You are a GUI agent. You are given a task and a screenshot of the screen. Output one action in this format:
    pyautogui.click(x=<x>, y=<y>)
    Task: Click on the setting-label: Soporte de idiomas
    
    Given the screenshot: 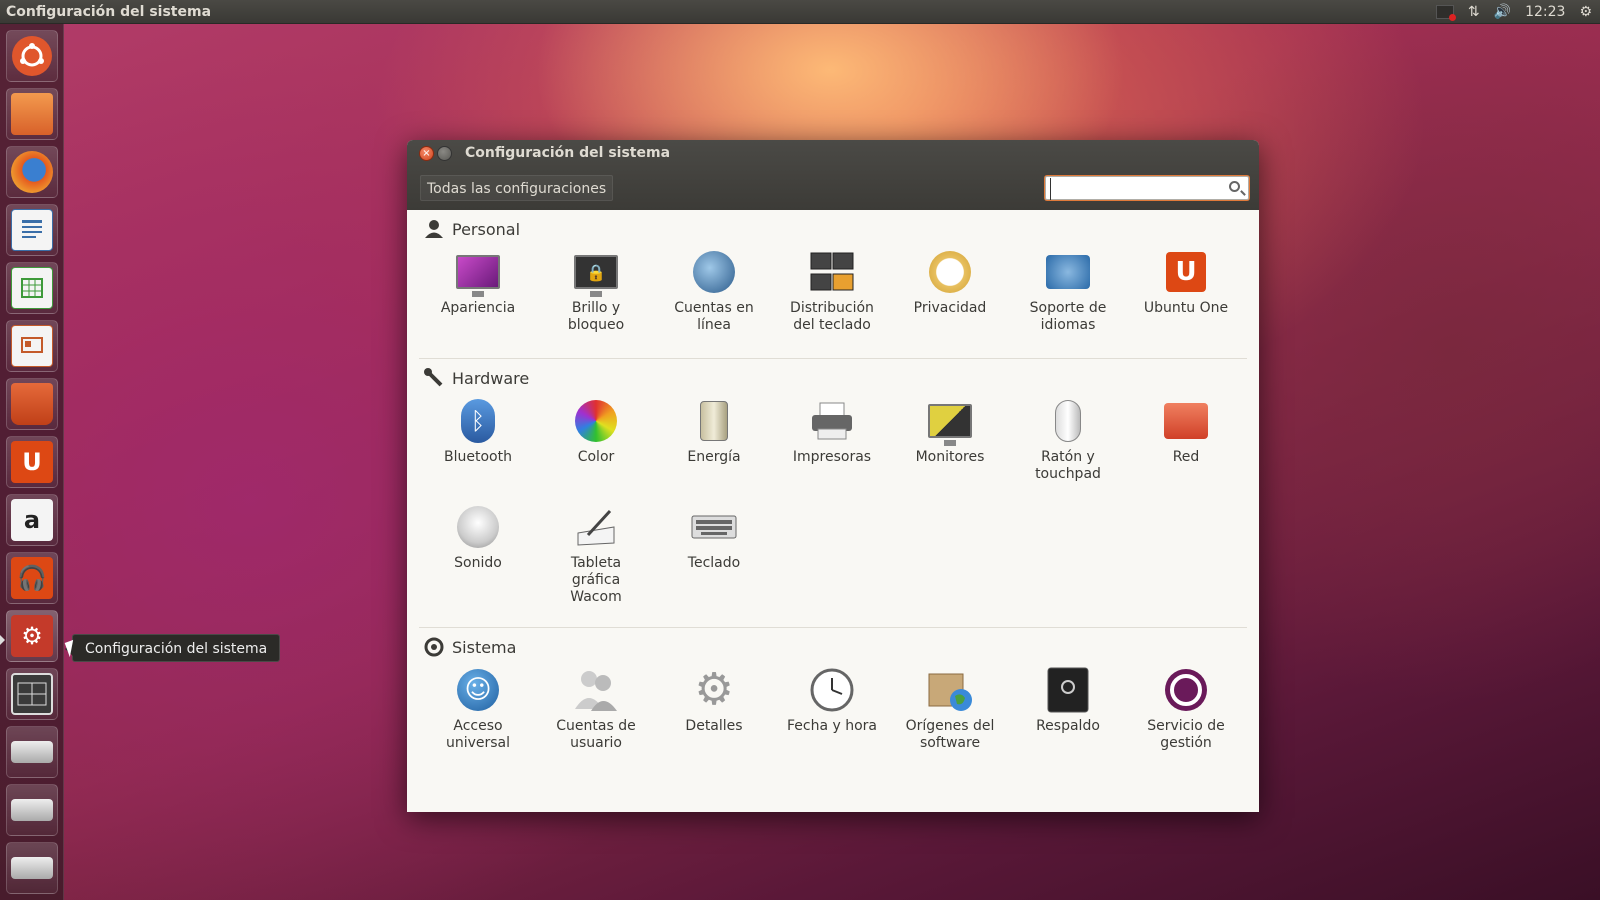 What is the action you would take?
    pyautogui.click(x=1068, y=316)
    